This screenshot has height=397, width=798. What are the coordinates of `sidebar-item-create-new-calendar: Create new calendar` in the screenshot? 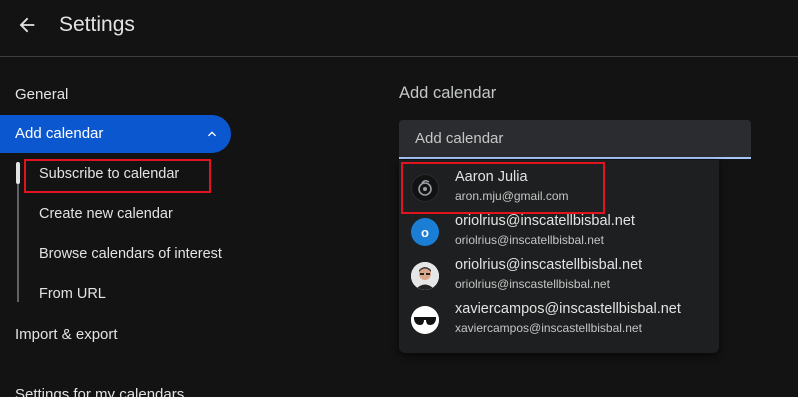 It's located at (106, 214).